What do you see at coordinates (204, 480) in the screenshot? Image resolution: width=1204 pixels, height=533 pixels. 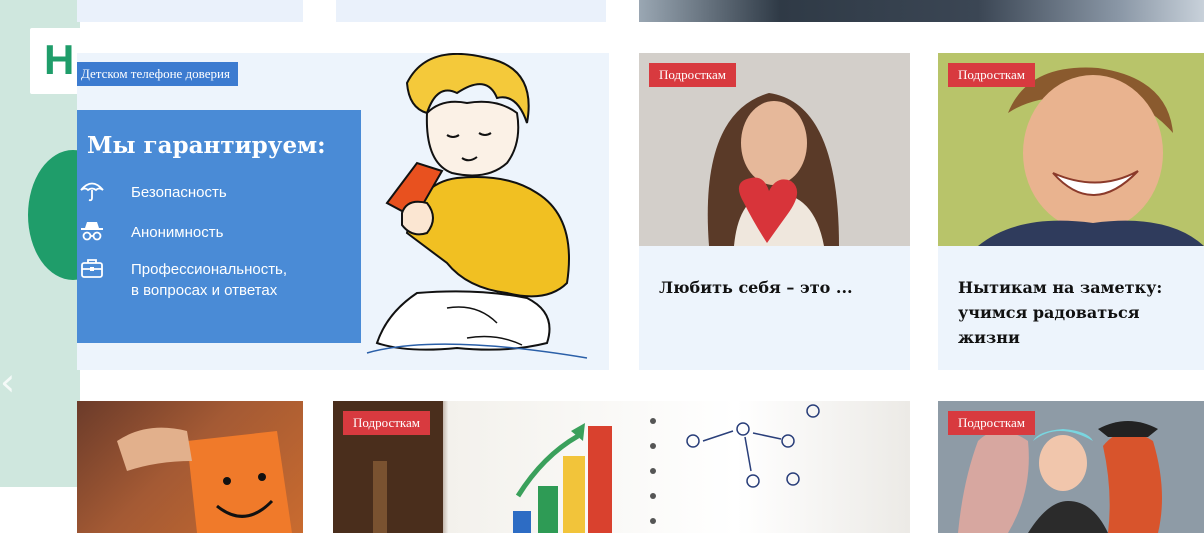 I see `paper-smiley-image` at bounding box center [204, 480].